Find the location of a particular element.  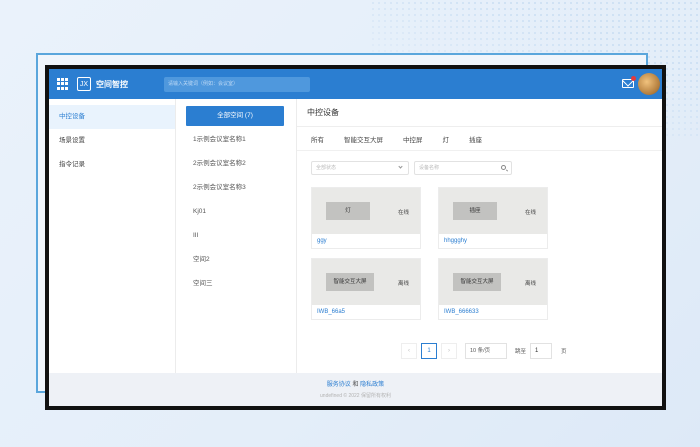

search-icon is located at coordinates (503, 167).